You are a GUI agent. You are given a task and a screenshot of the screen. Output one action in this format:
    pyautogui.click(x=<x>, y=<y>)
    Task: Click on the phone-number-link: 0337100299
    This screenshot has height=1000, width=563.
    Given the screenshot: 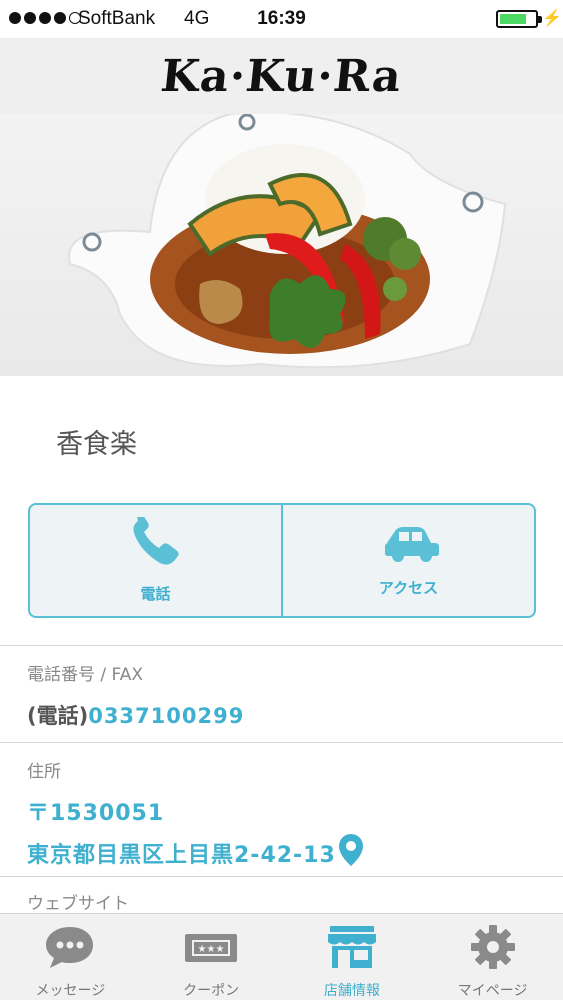 What is the action you would take?
    pyautogui.click(x=166, y=716)
    